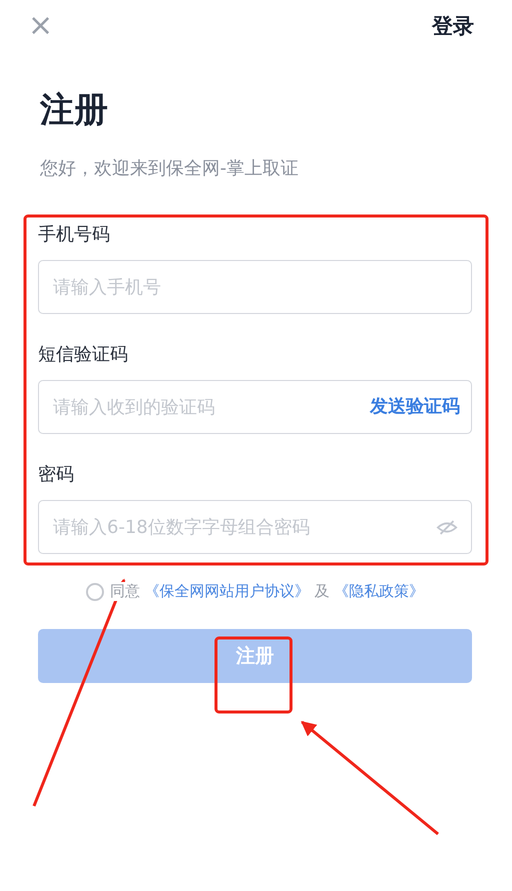  Describe the element at coordinates (170, 169) in the screenshot. I see `welcome-text: 您好，欢迎来到保全网-掌上取证` at that location.